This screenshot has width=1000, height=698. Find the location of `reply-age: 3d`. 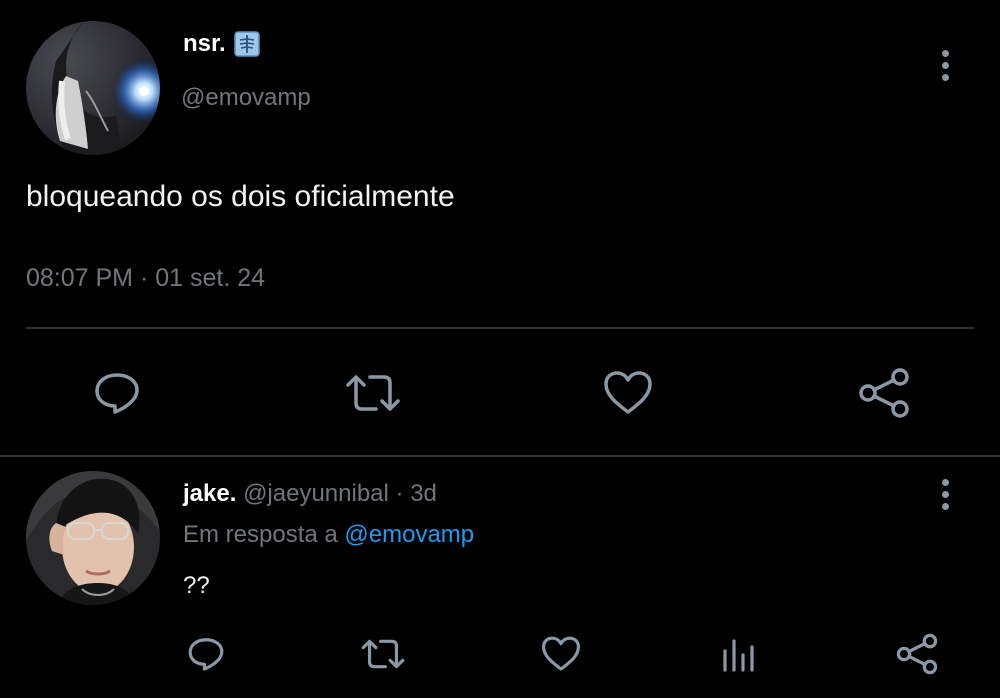

reply-age: 3d is located at coordinates (423, 493).